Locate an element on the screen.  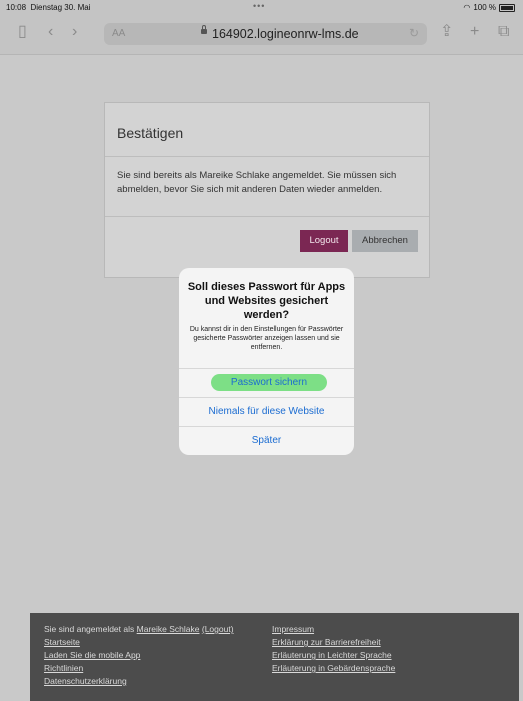
sidebar-icon: ▯ is located at coordinates (22, 32).